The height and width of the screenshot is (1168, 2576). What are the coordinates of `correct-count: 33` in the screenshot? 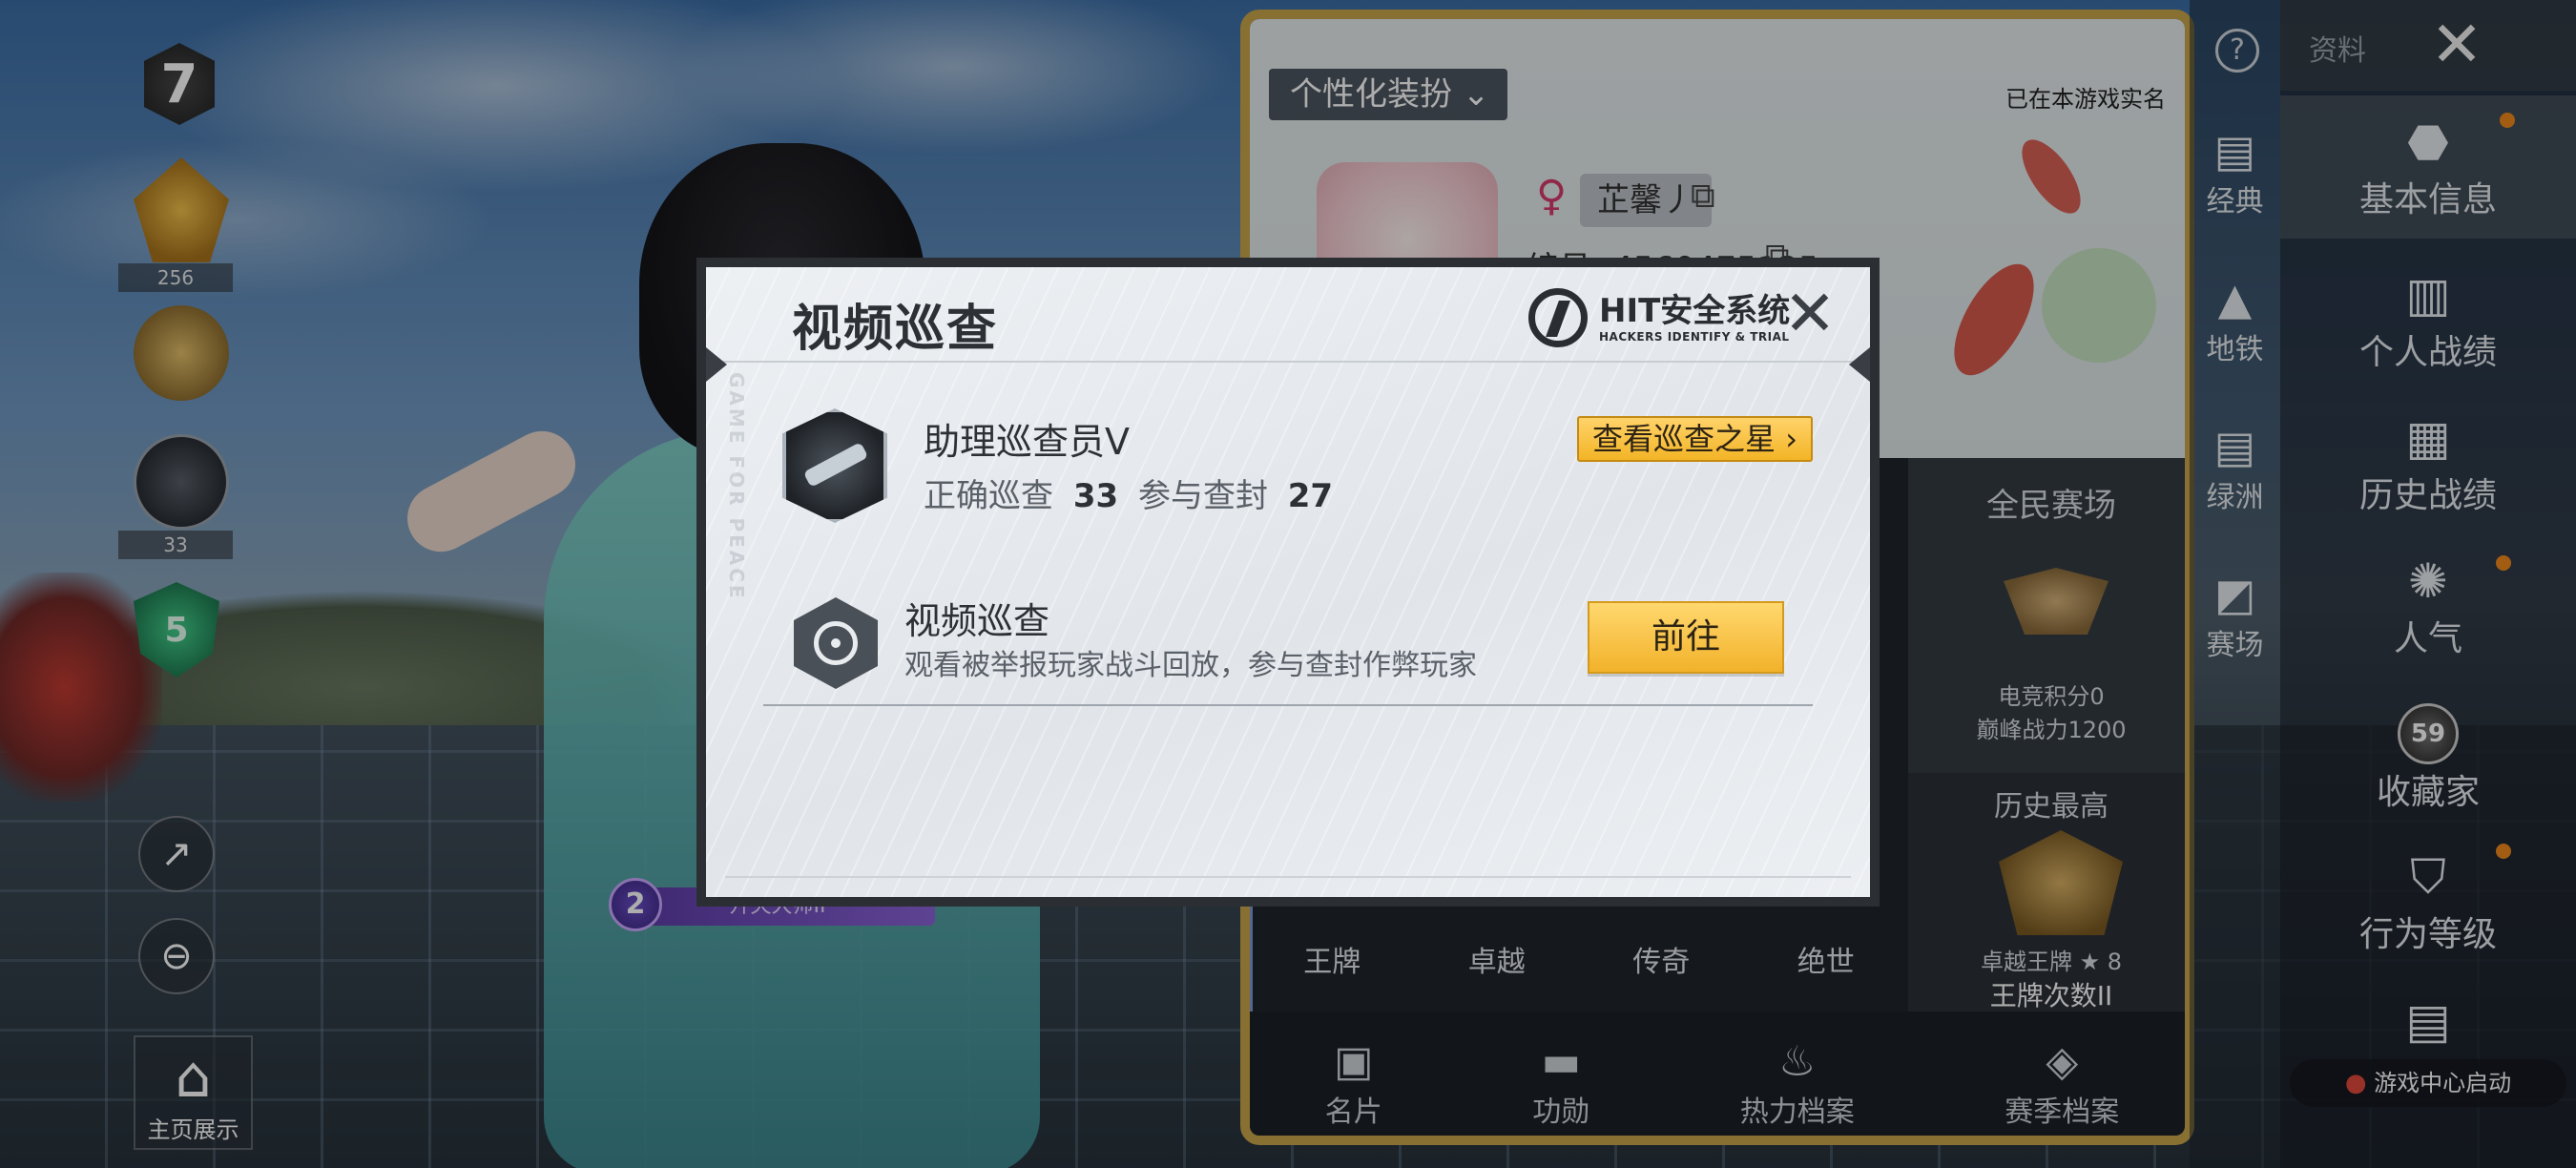 It's located at (1095, 496).